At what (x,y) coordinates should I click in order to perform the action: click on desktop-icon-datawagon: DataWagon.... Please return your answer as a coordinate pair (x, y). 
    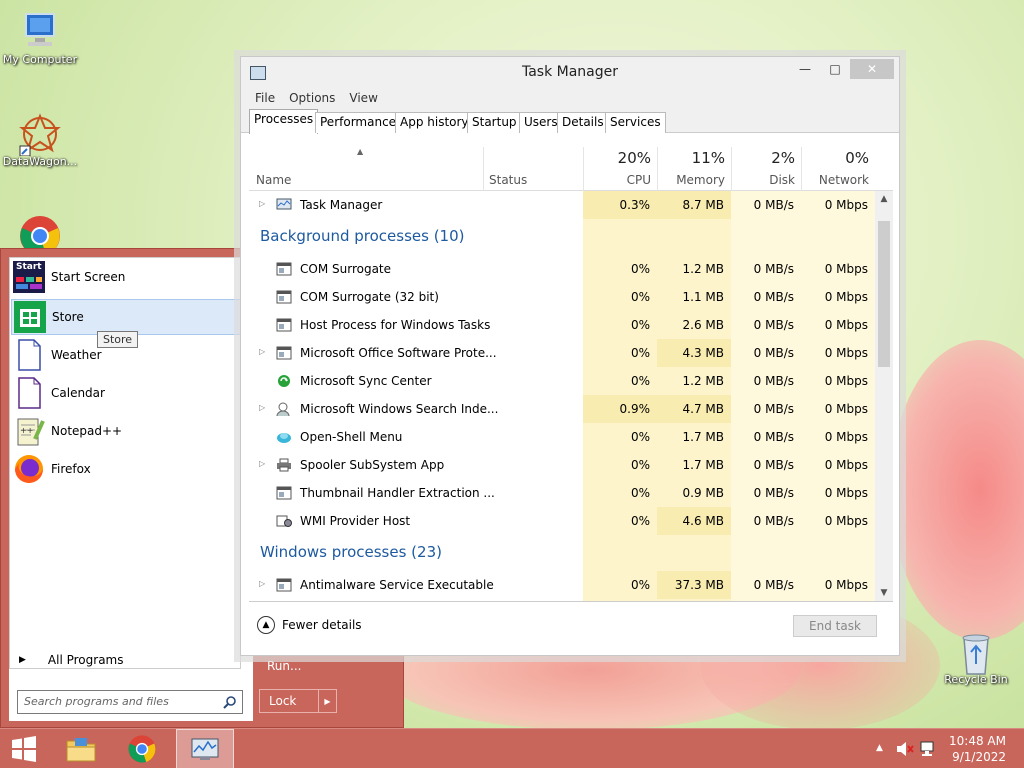
    Looking at the image, I should click on (40, 140).